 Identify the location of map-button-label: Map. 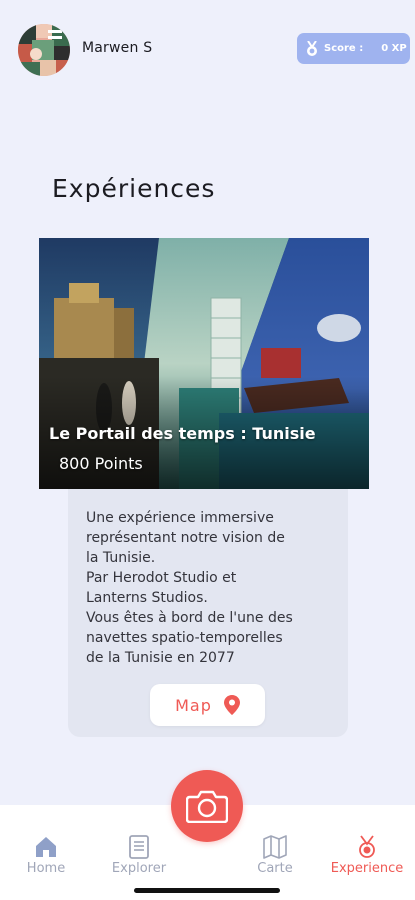
(193, 705).